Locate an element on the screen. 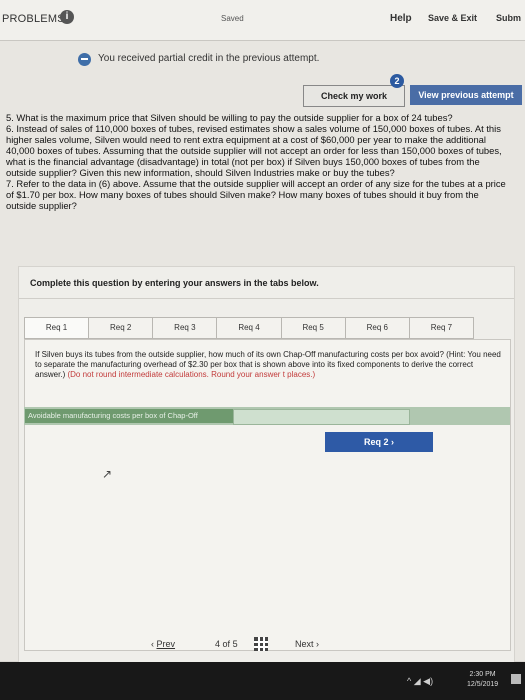 The image size is (525, 700). taskbar: ^ ◢ ◀) 2:30 PM 12/5/2019 is located at coordinates (262, 681).